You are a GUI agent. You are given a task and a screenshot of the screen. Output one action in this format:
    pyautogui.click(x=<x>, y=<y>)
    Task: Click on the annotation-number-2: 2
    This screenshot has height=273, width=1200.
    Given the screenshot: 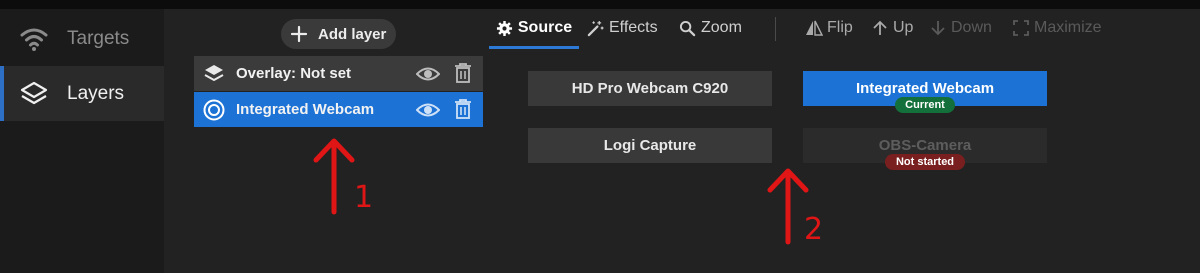 What is the action you would take?
    pyautogui.click(x=814, y=229)
    